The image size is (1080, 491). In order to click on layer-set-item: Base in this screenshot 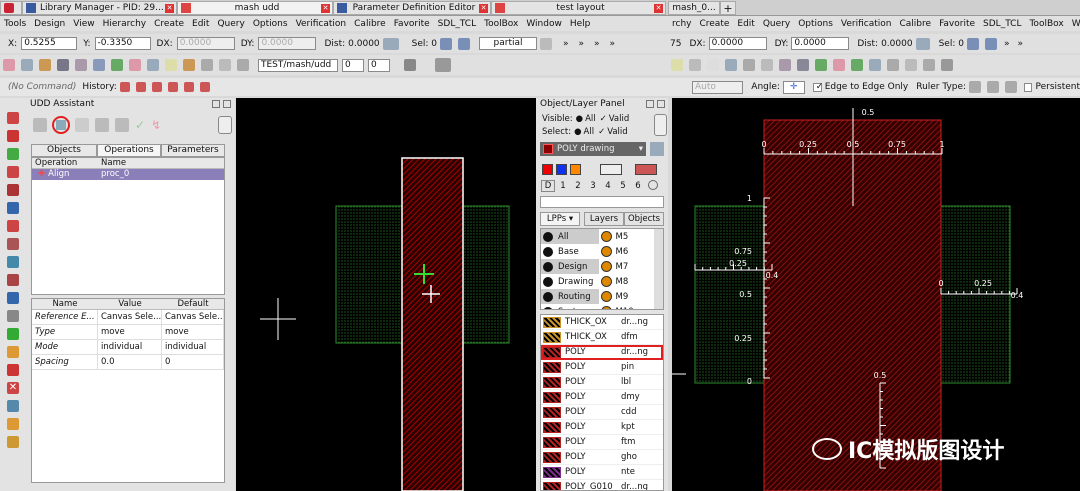, I will do `click(570, 251)`.